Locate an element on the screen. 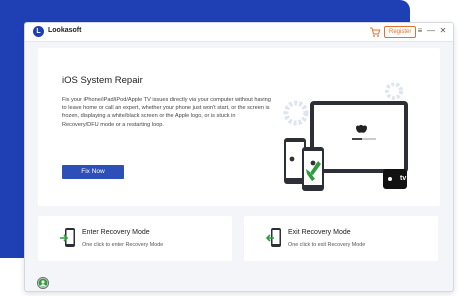 The image size is (474, 296). enter-recovery-subtitle: One click to enter Recovery Mode is located at coordinates (123, 245).